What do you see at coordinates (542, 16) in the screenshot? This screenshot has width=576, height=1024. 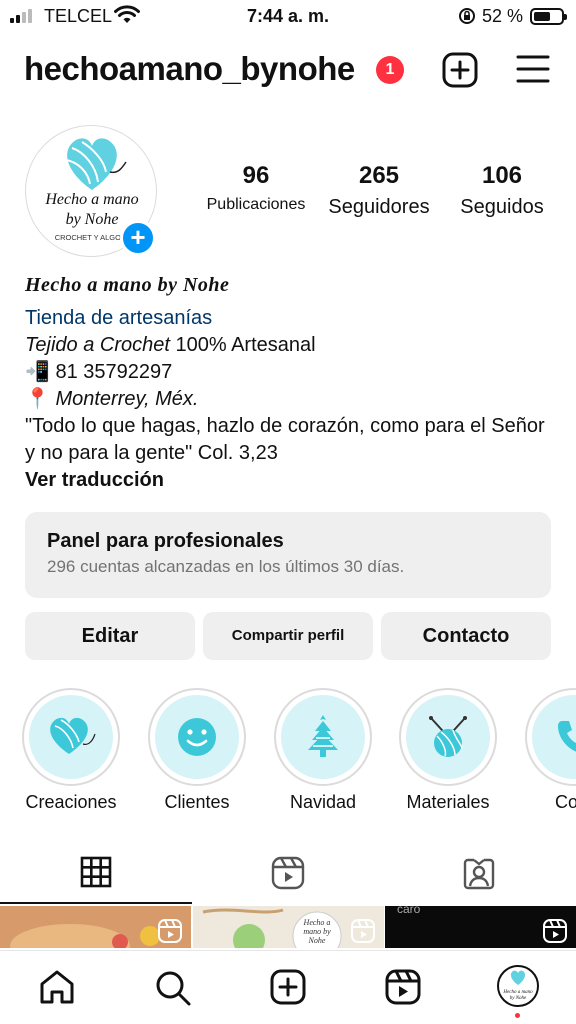 I see `battery-fill` at bounding box center [542, 16].